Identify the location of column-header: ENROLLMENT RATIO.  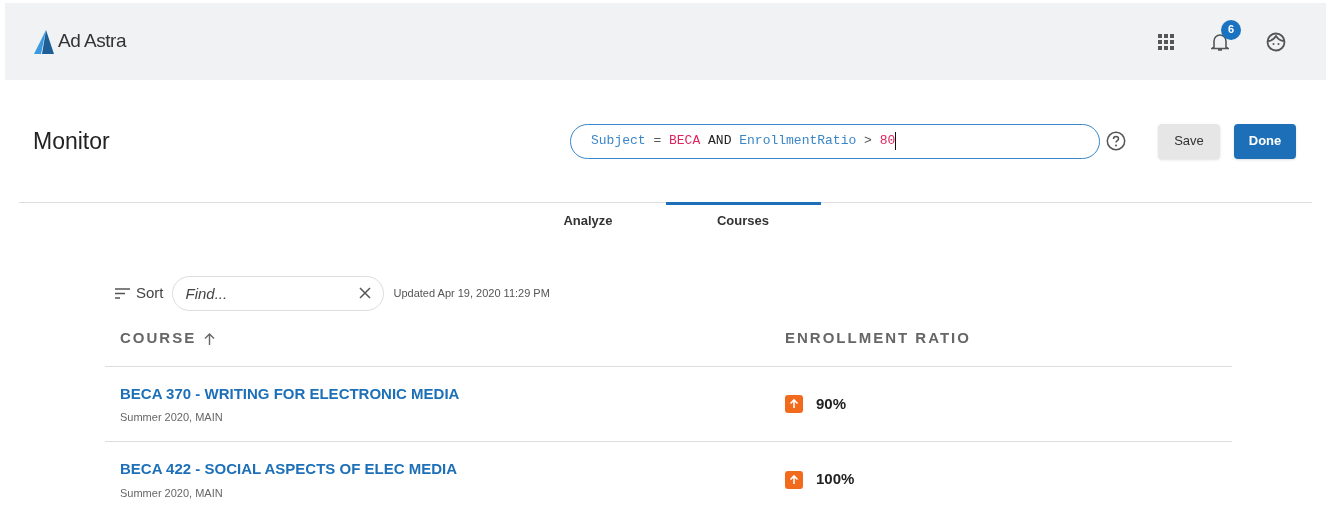
(878, 338).